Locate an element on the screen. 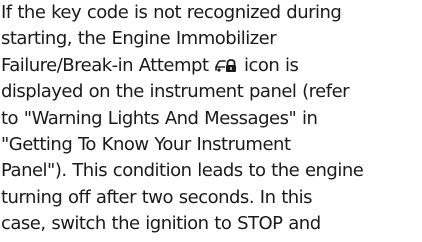 This screenshot has height=242, width=422. car-lock-icon-graphic is located at coordinates (226, 65).